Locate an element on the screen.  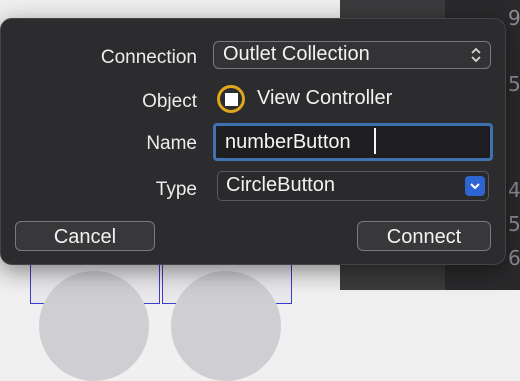
connection-value: Outlet Collection is located at coordinates (296, 54).